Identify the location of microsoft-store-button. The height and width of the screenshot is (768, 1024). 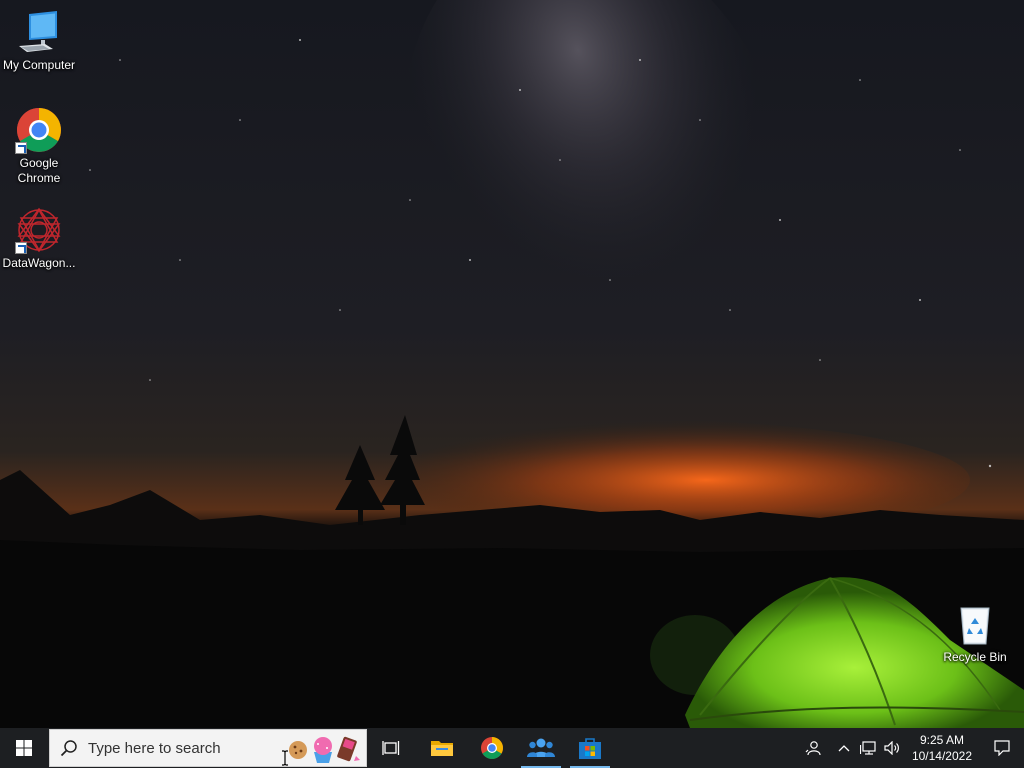
(590, 748).